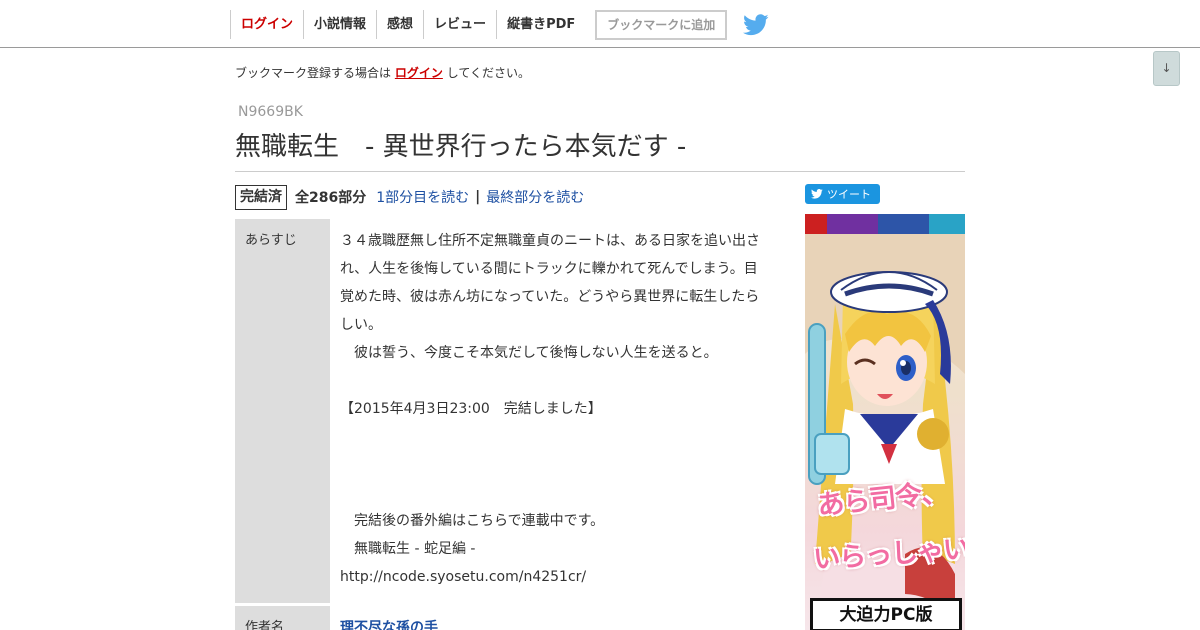 The width and height of the screenshot is (1200, 630). Describe the element at coordinates (550, 297) in the screenshot. I see `synopsis-line: 覚めた時、彼は赤ん坊になっていた。どうやら異世界に転生したら` at that location.